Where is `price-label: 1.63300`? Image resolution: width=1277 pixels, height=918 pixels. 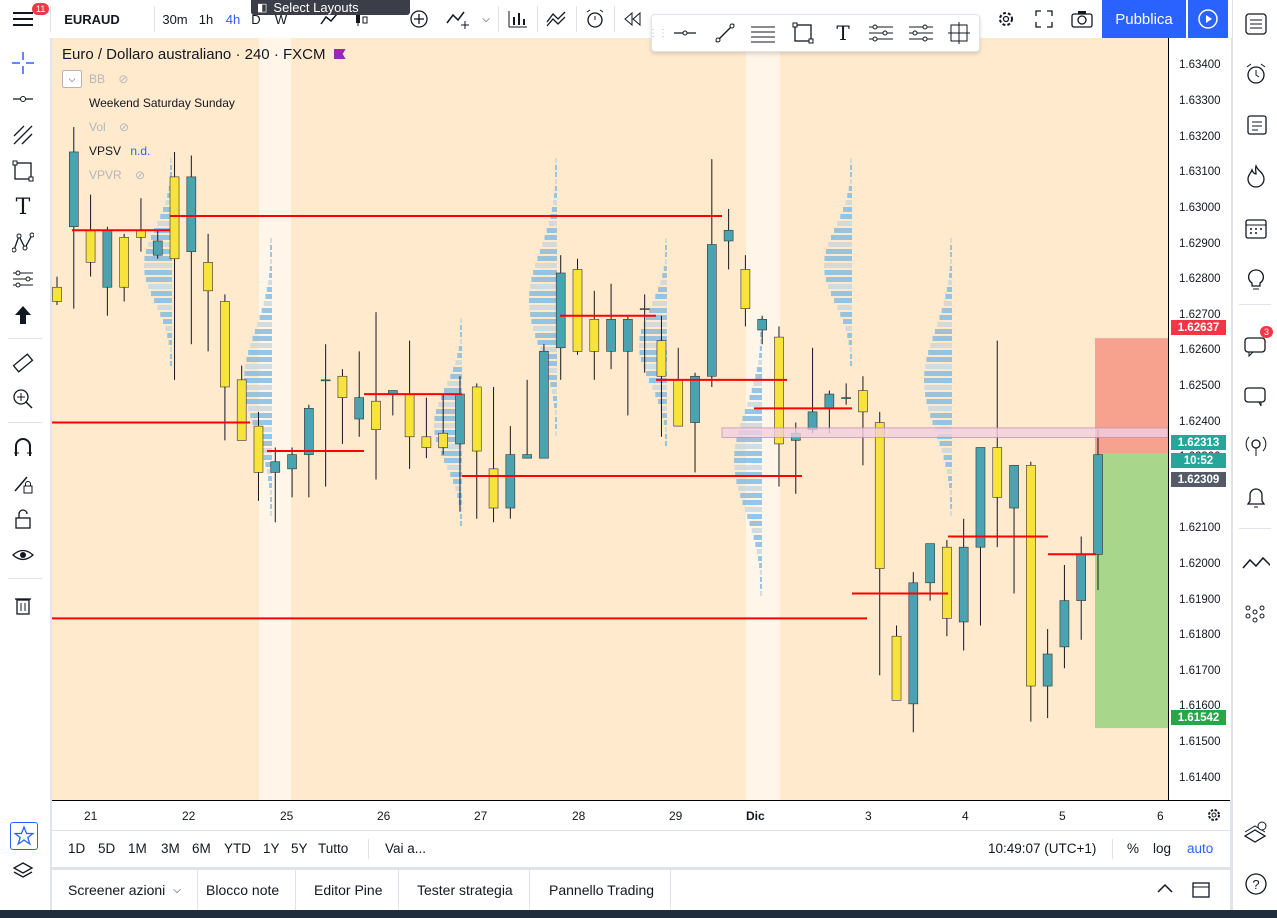 price-label: 1.63300 is located at coordinates (1200, 101).